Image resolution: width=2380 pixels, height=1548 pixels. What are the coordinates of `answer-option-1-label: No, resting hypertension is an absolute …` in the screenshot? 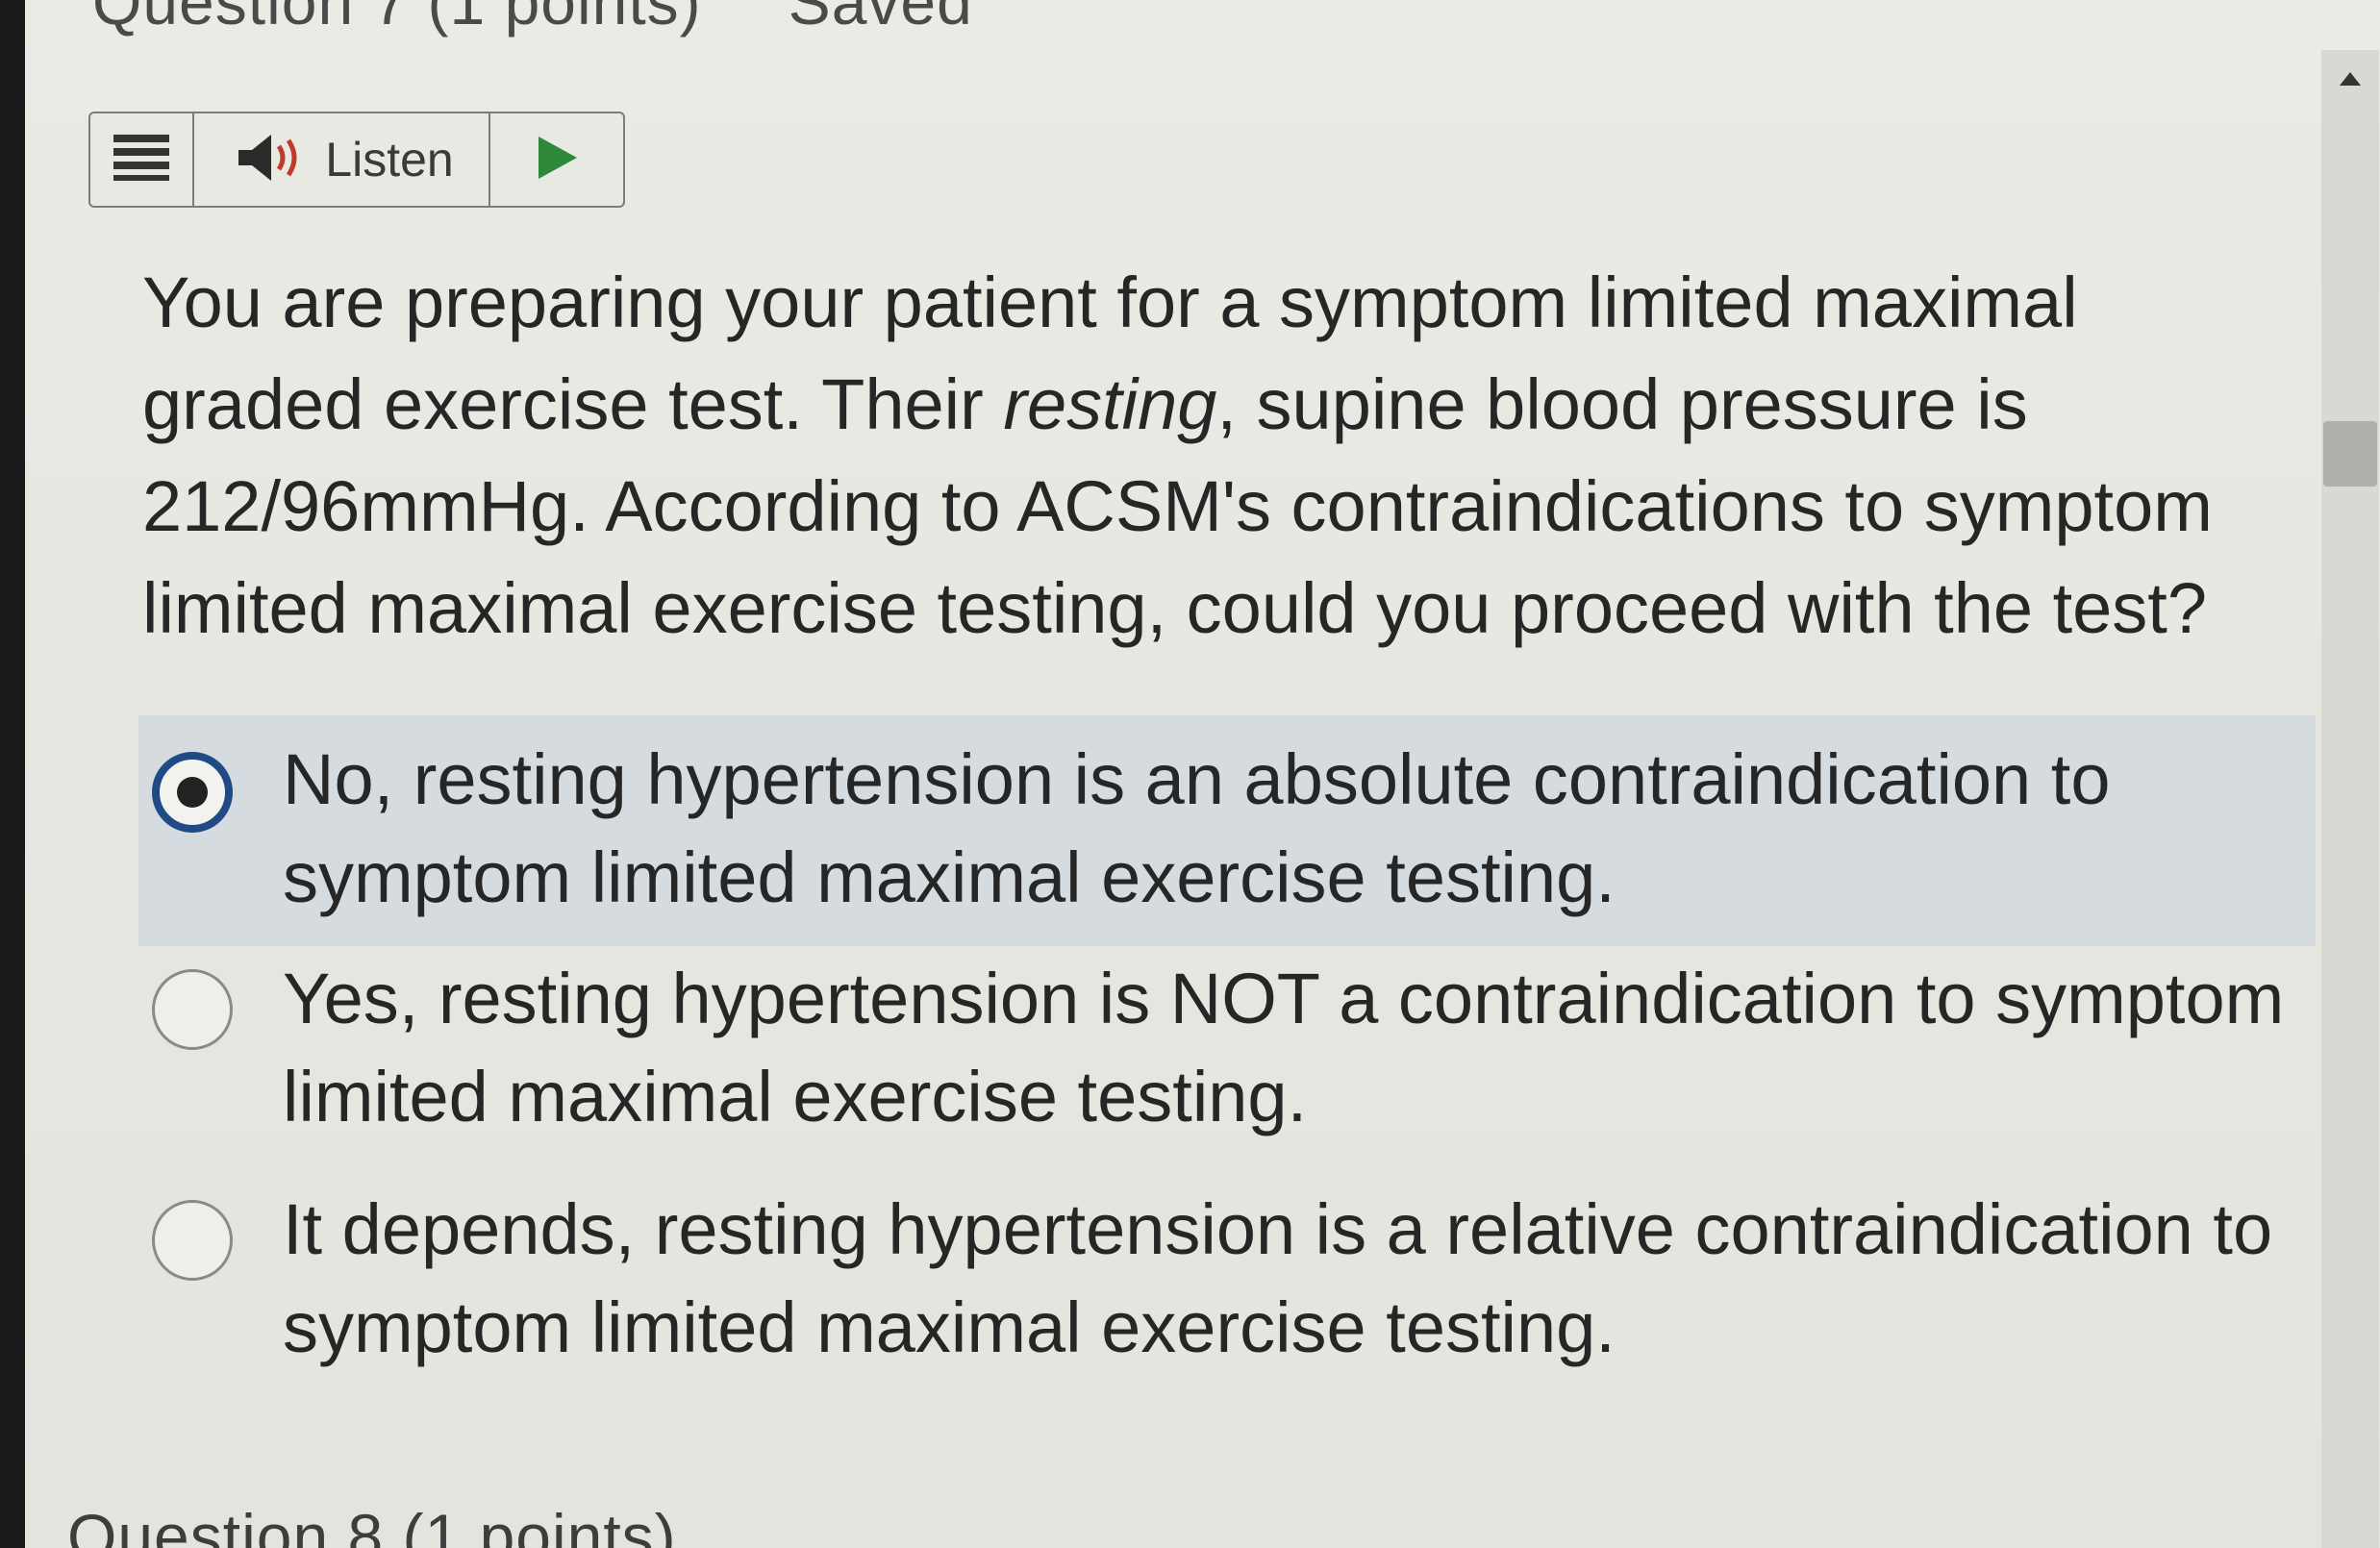 It's located at (1197, 828).